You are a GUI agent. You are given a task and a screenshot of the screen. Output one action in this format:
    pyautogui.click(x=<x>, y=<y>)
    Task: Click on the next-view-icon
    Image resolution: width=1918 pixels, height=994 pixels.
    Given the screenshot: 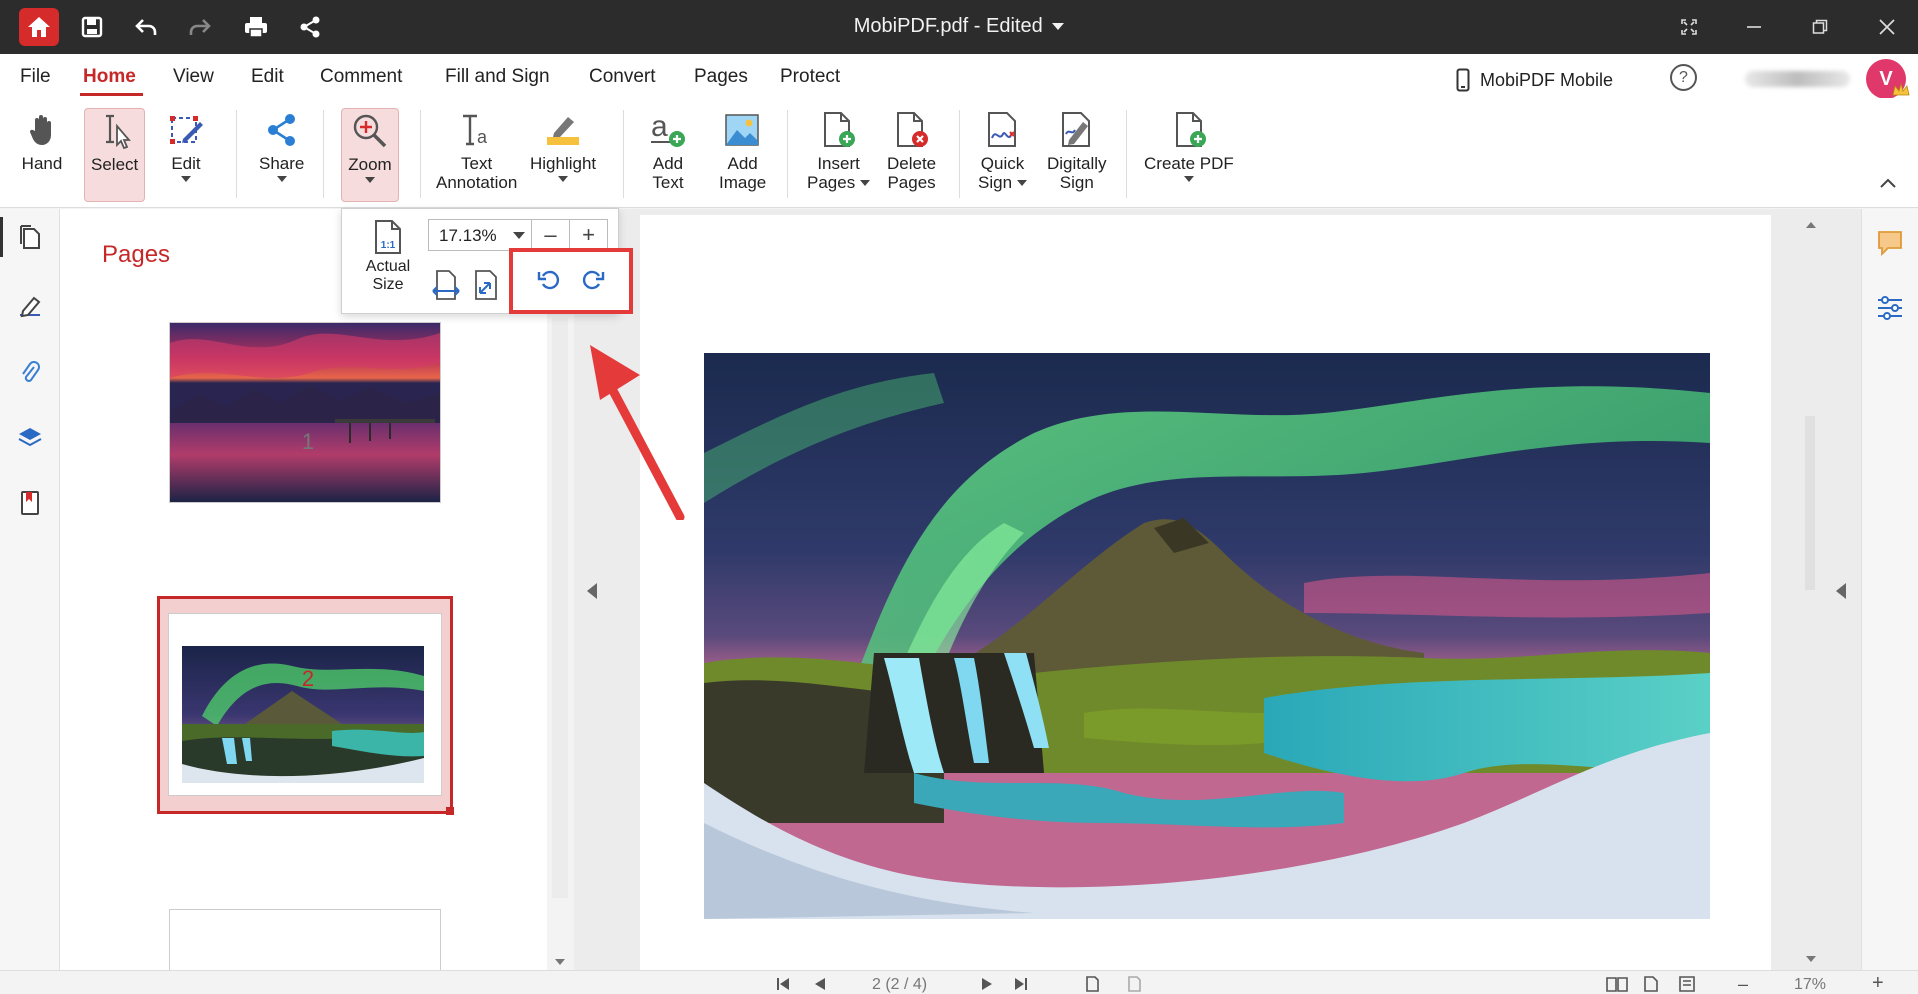 What is the action you would take?
    pyautogui.click(x=1134, y=984)
    